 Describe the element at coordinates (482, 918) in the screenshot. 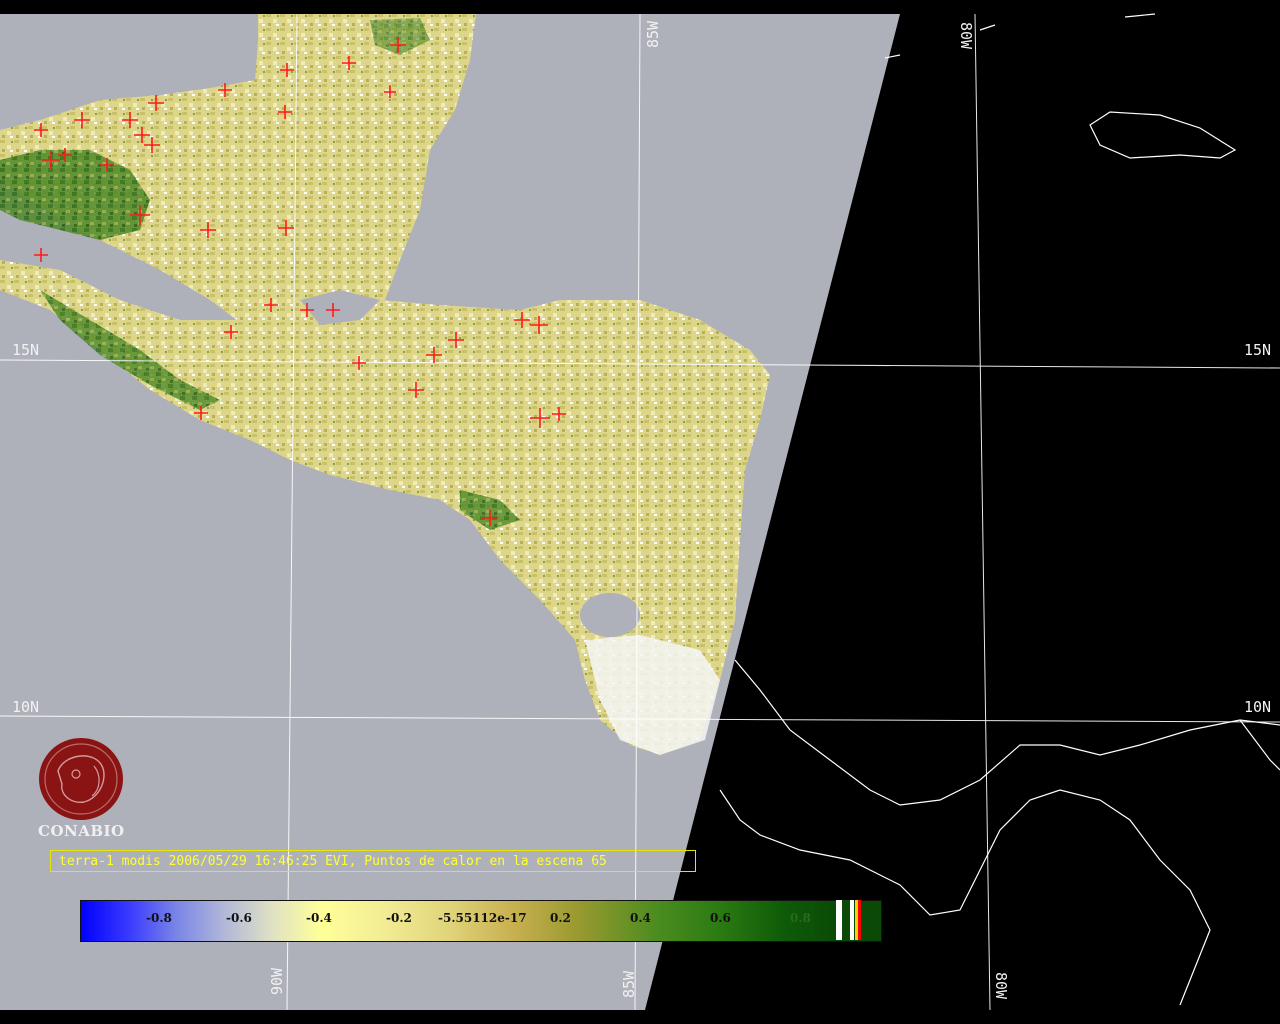

I see `colorbar-tick-label: -5.55112e-17` at that location.